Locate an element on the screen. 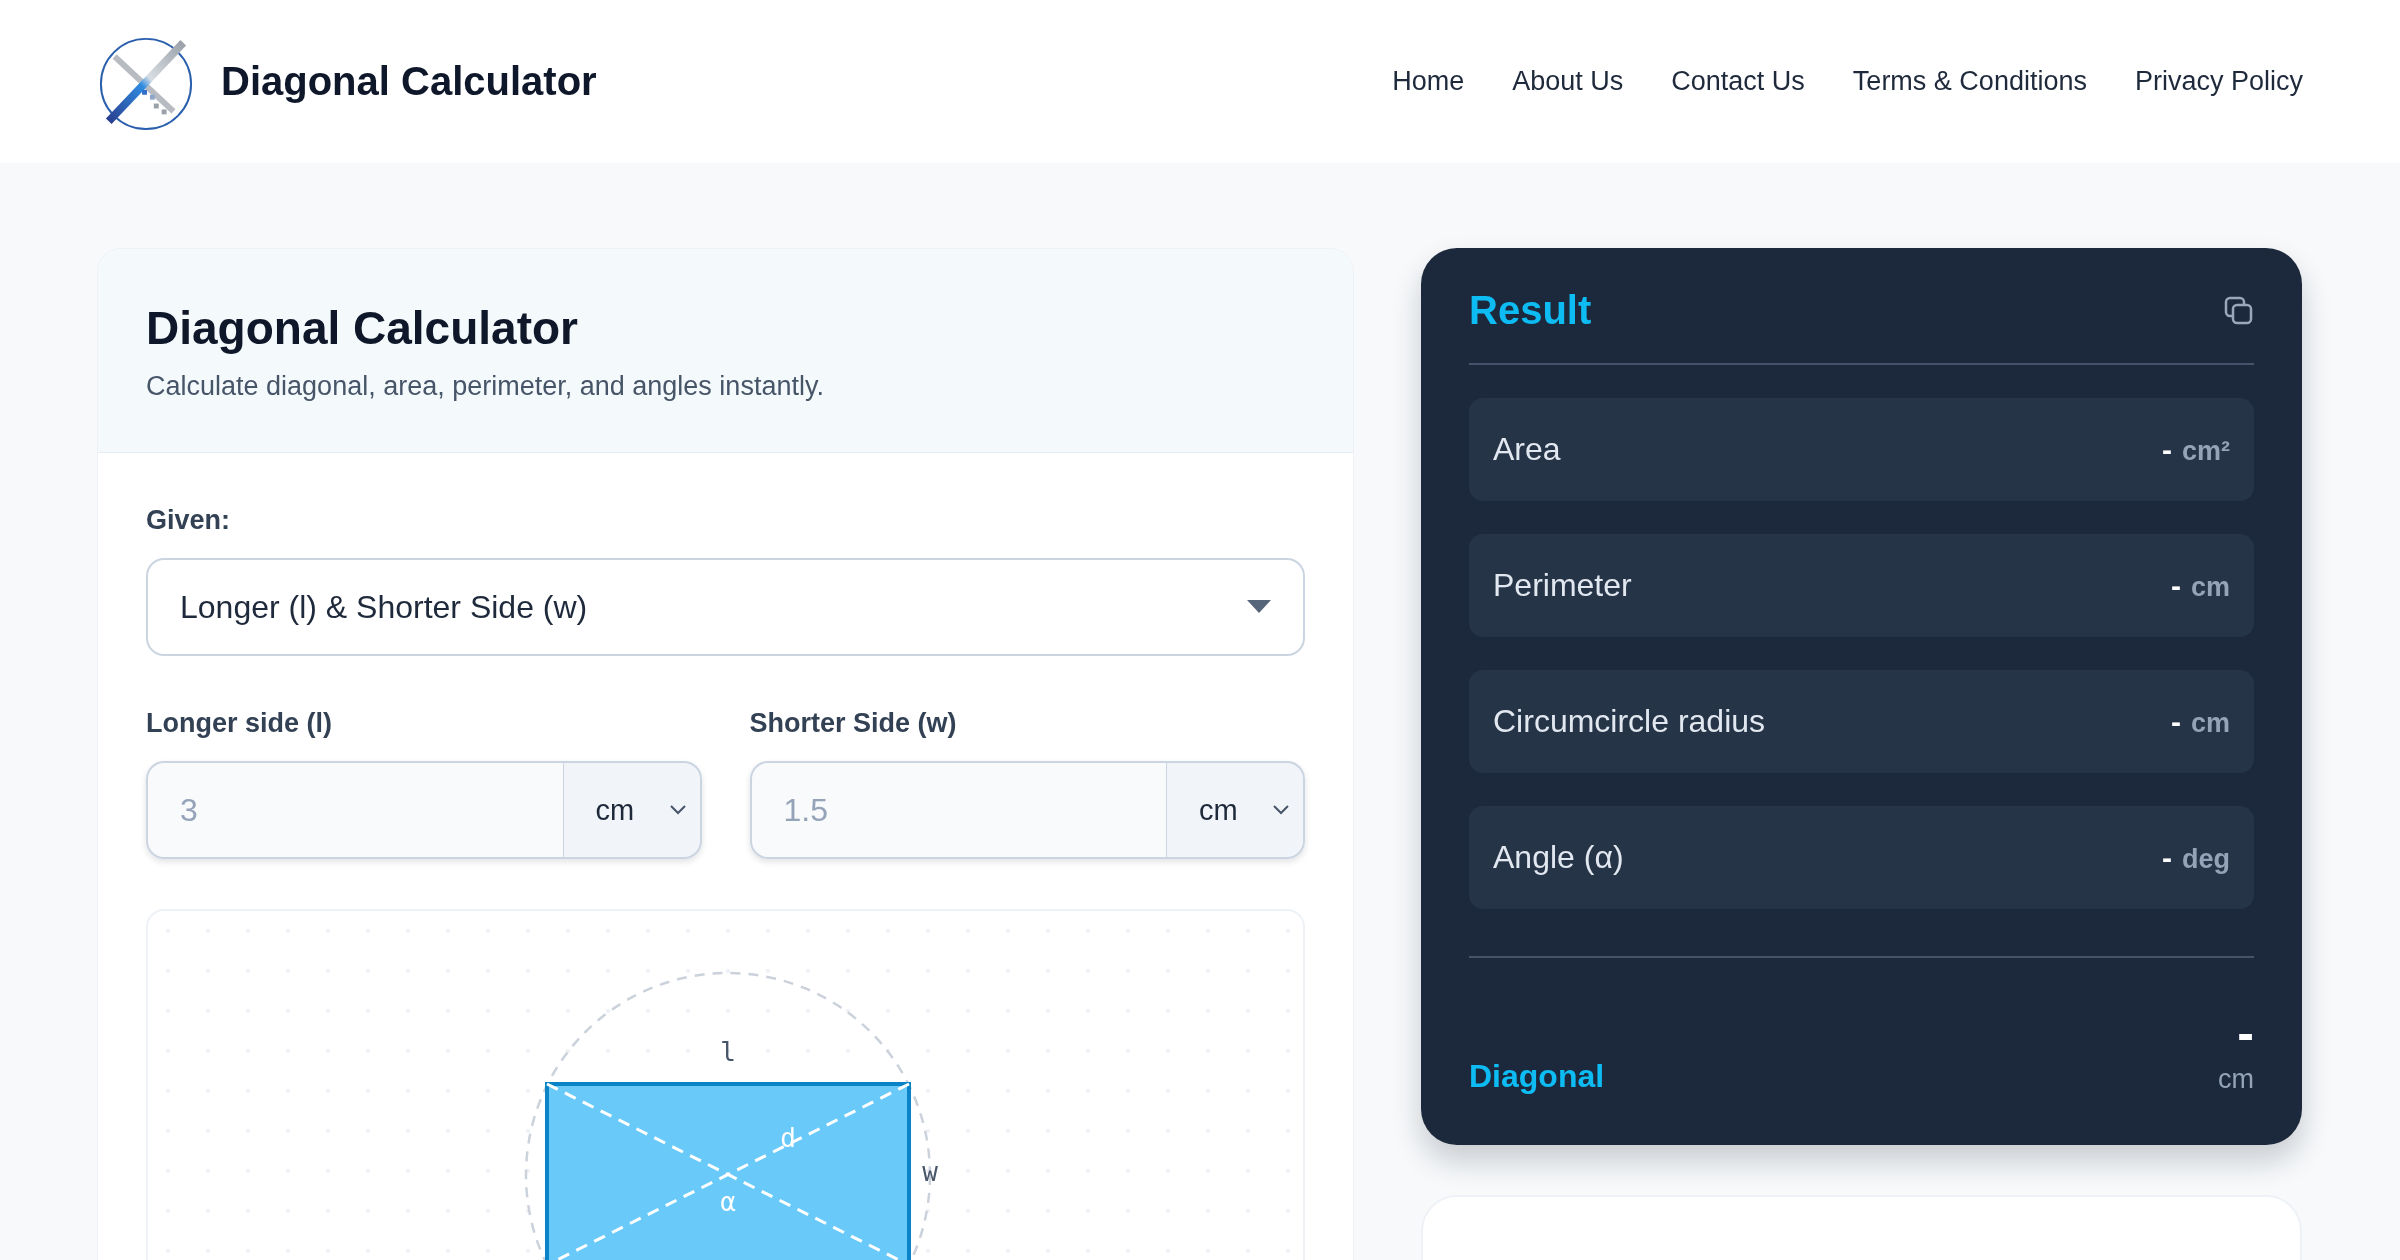 This screenshot has height=1260, width=2400. diagonal-unit: cm is located at coordinates (2236, 1079).